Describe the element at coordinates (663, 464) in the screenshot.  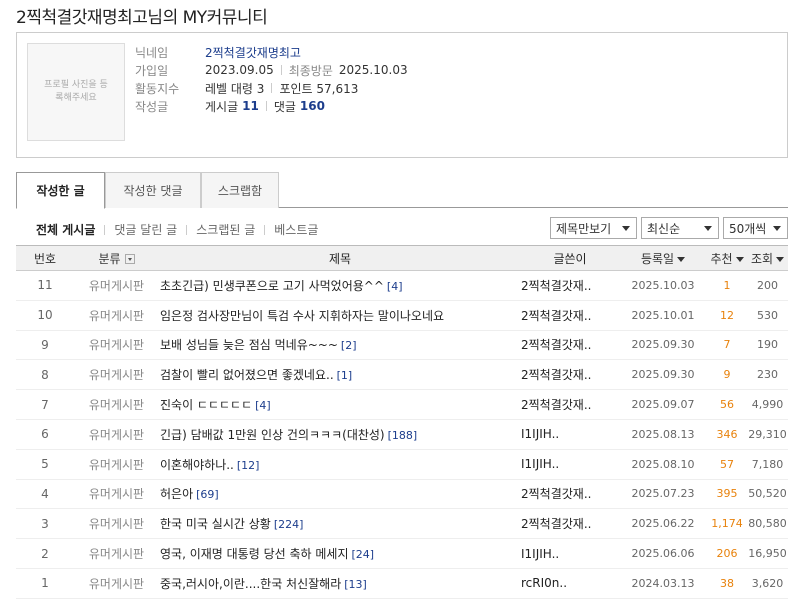
I see `row-date: 2025.08.10` at that location.